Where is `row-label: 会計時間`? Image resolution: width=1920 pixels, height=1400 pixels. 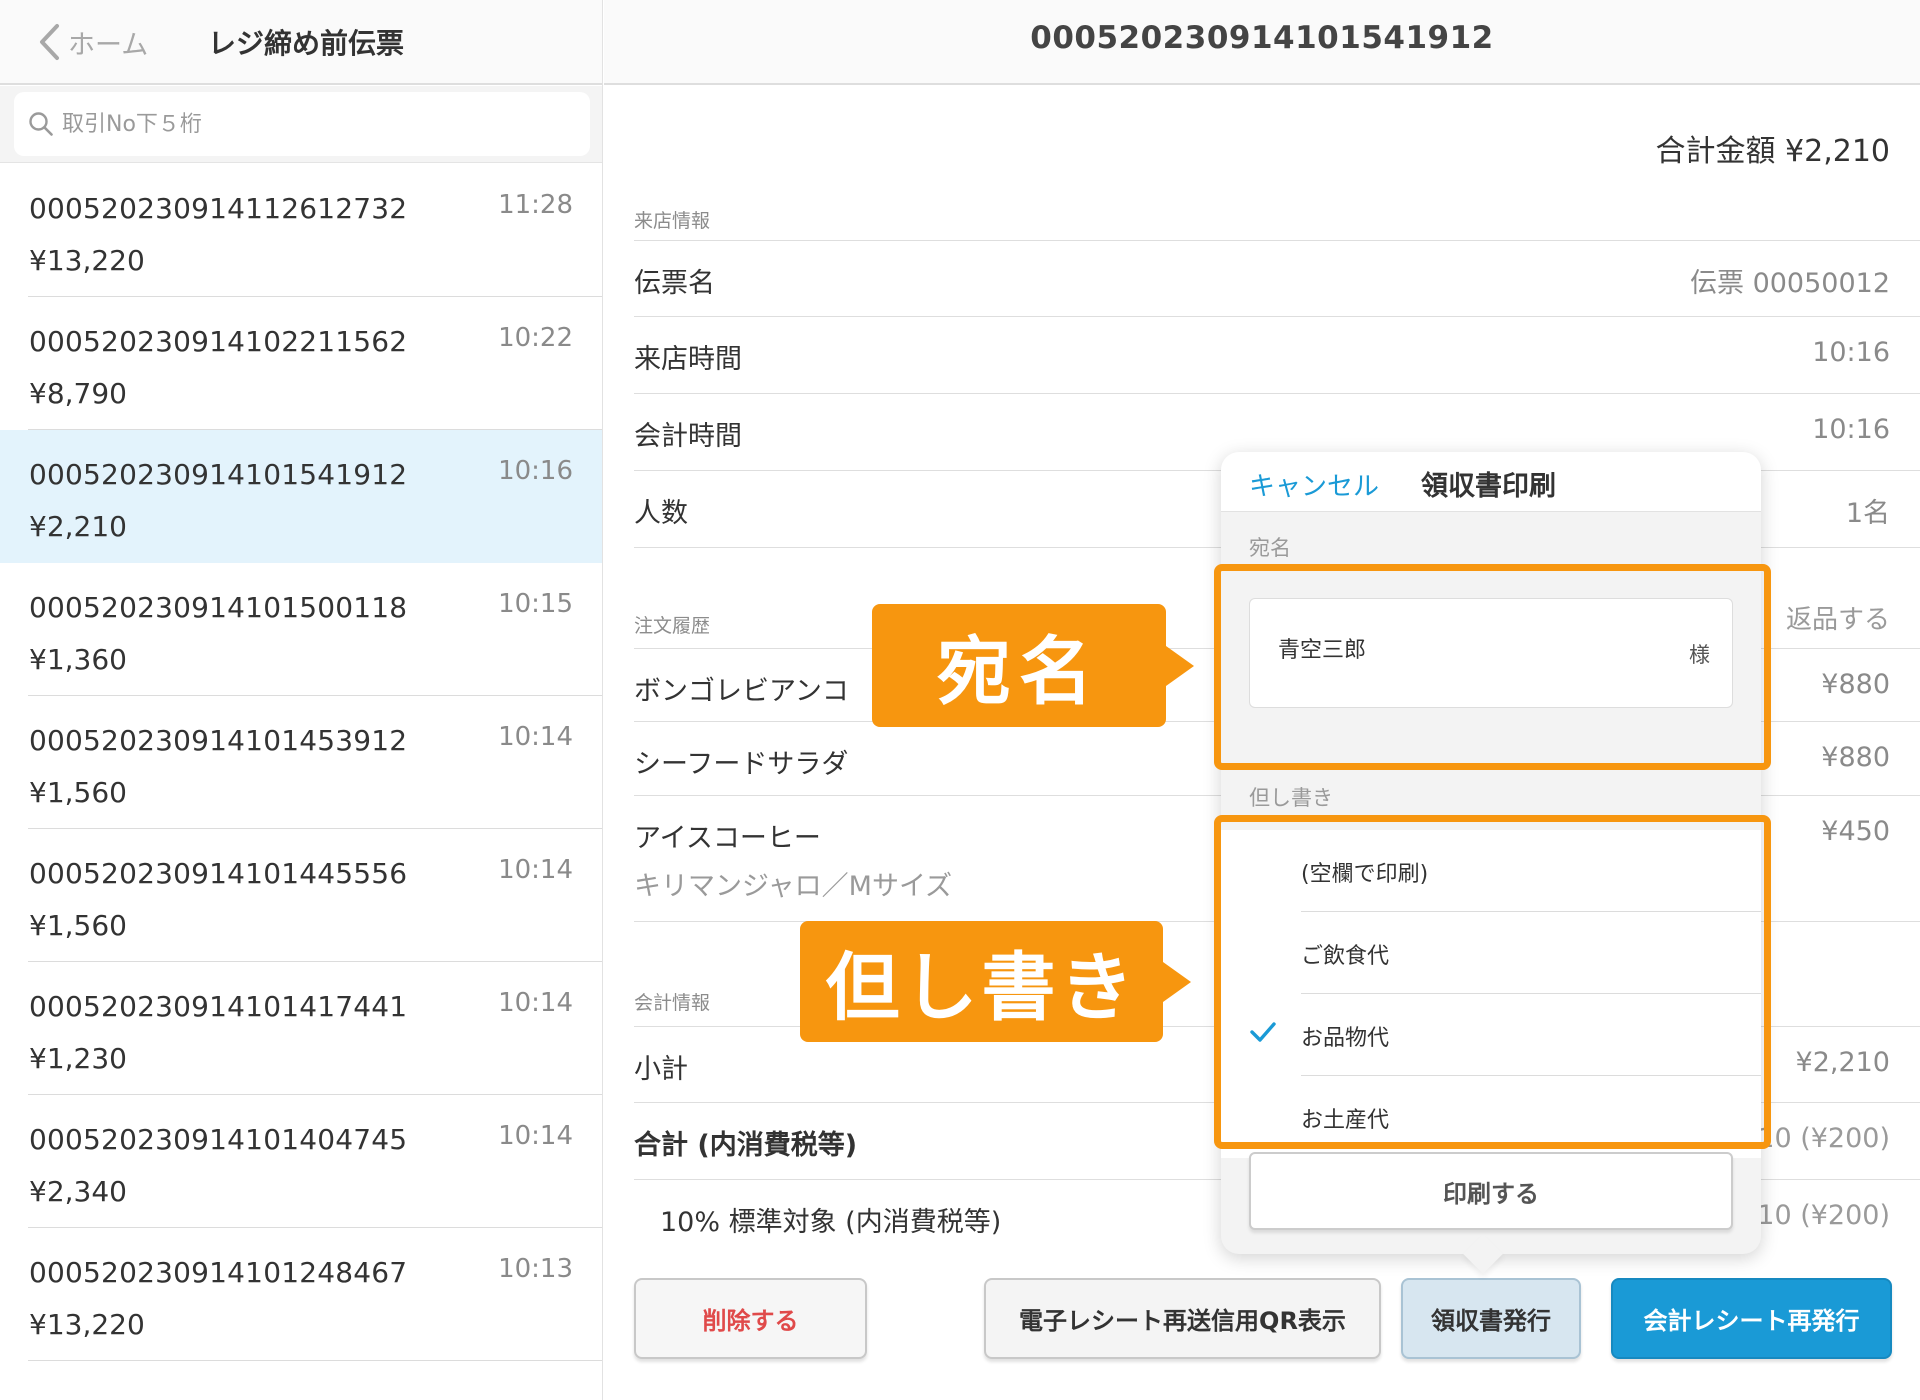 row-label: 会計時間 is located at coordinates (688, 436).